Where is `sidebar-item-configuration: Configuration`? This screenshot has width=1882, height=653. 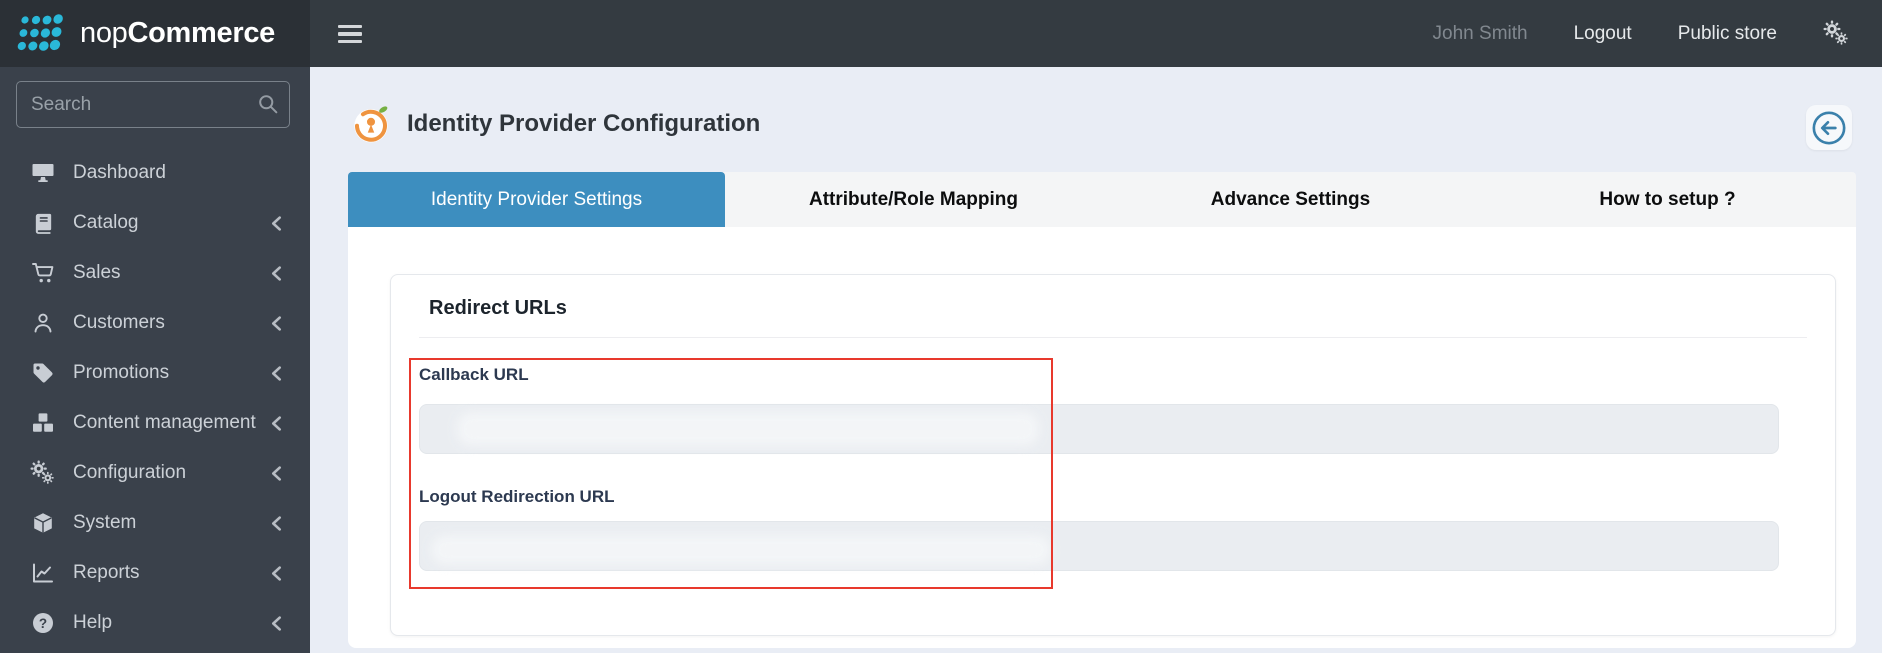 sidebar-item-configuration: Configuration is located at coordinates (155, 473).